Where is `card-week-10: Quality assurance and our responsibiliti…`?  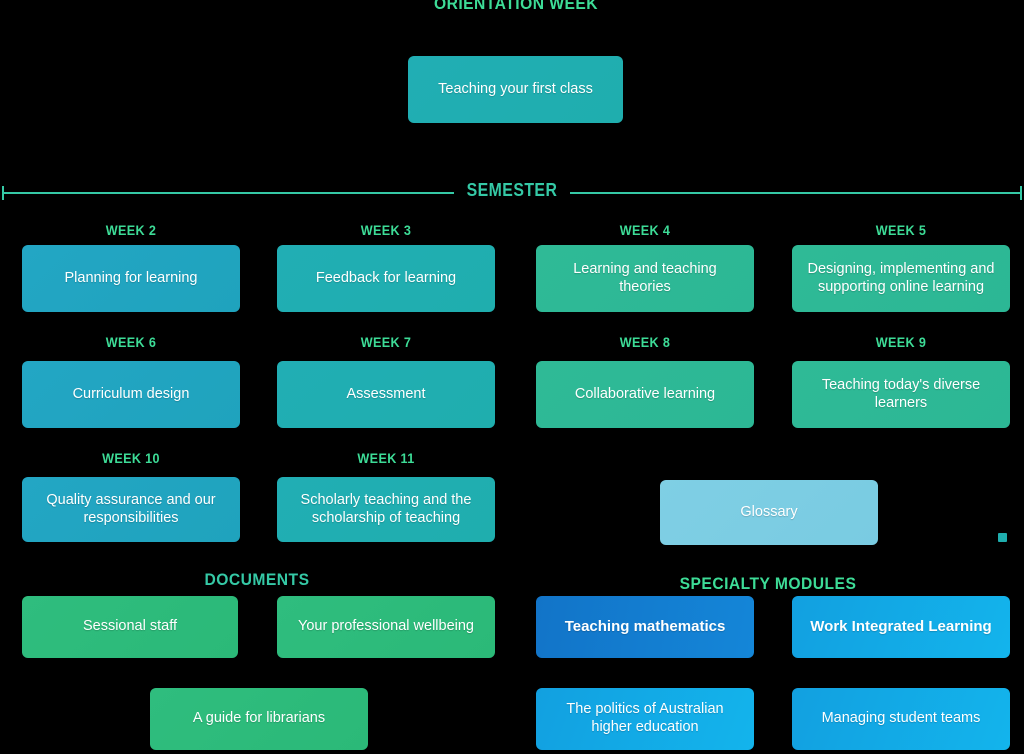
card-week-10: Quality assurance and our responsibiliti… is located at coordinates (131, 509).